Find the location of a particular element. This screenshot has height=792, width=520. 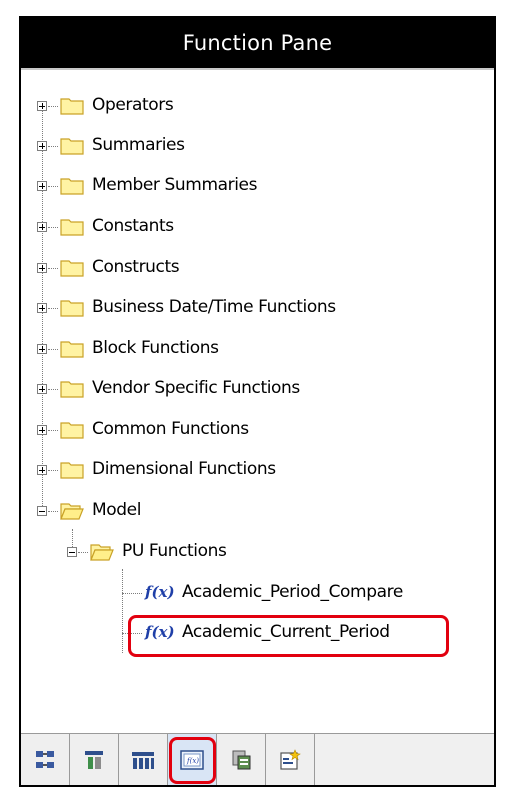

tree-folder-operators: Operators is located at coordinates (251, 106).